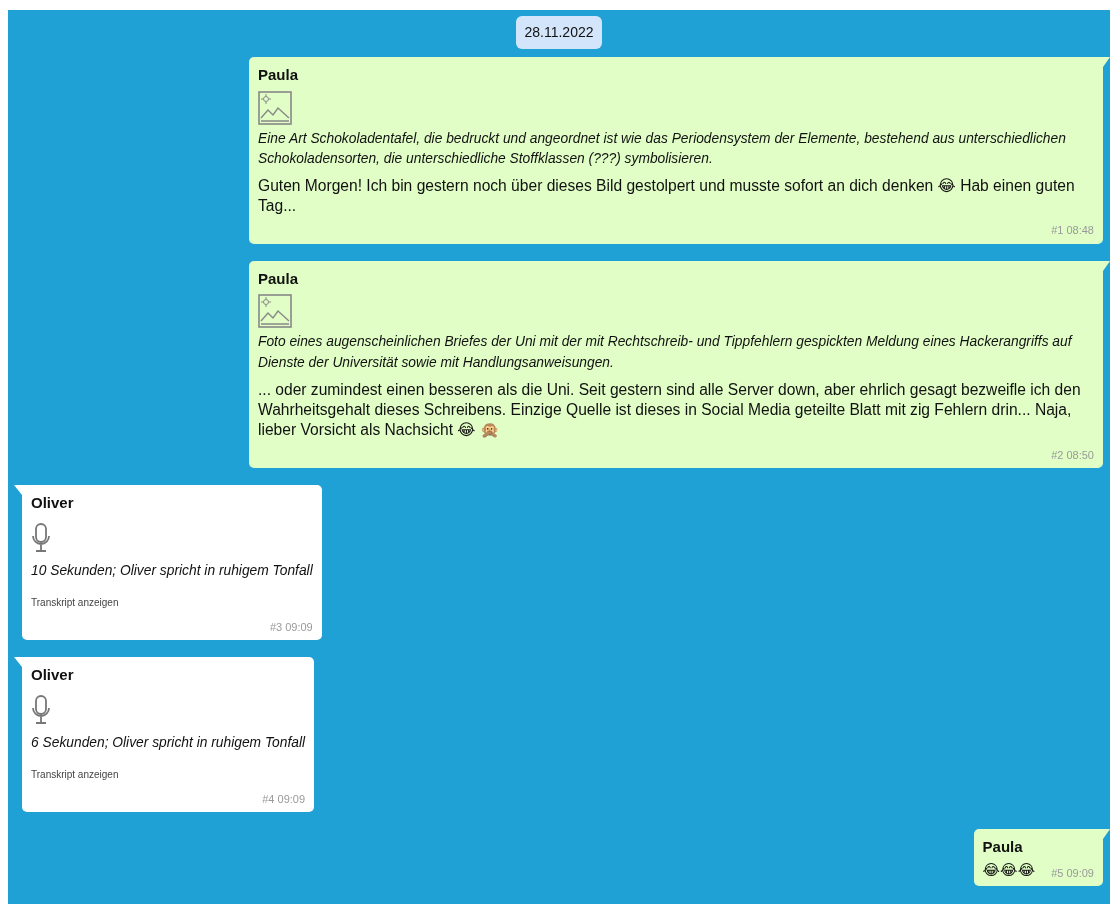 This screenshot has width=1110, height=904. What do you see at coordinates (168, 742) in the screenshot?
I see `audio-caption: 6 Sekunden; Oliver spricht in ruhigem Tonfall` at bounding box center [168, 742].